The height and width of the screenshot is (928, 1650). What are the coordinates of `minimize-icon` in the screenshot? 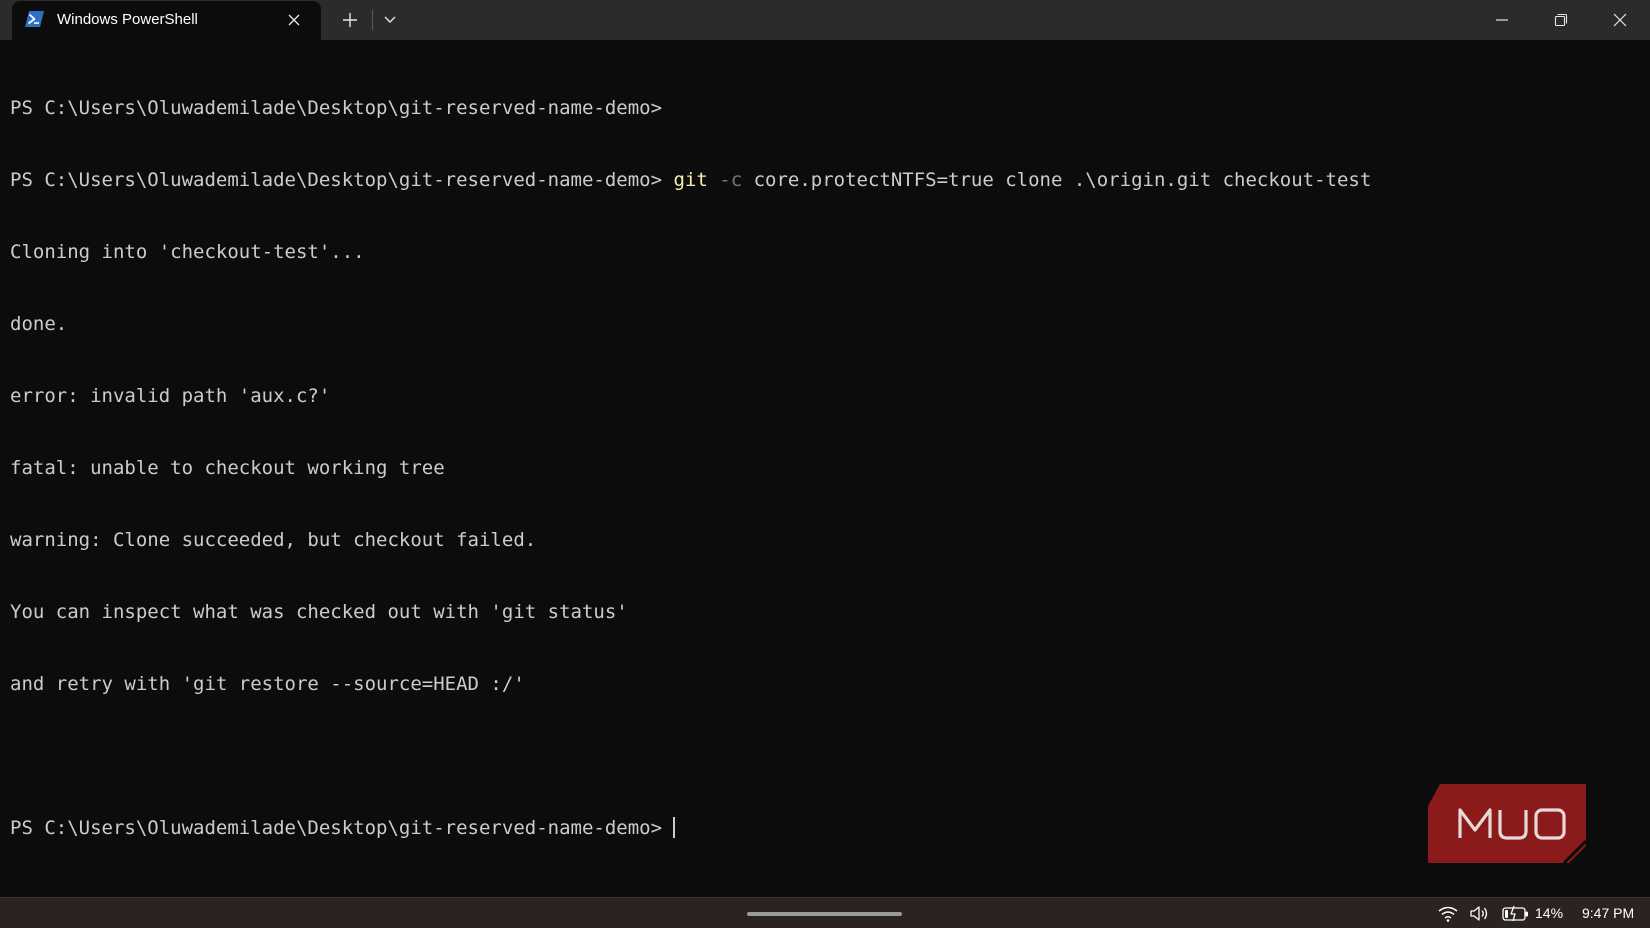 It's located at (1502, 20).